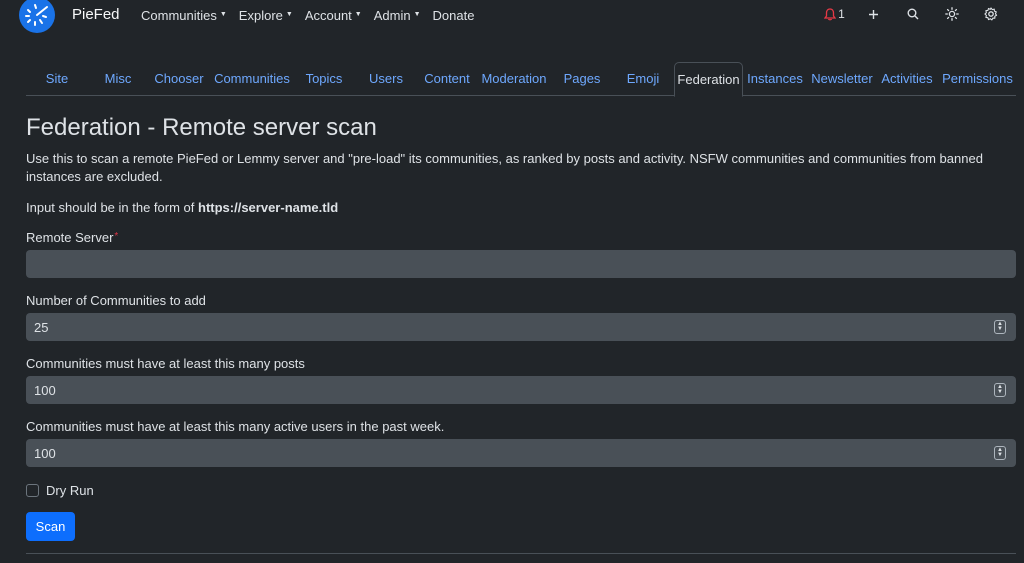 The width and height of the screenshot is (1024, 563). Describe the element at coordinates (116, 300) in the screenshot. I see `num-communities-label: Number of Communities to add` at that location.